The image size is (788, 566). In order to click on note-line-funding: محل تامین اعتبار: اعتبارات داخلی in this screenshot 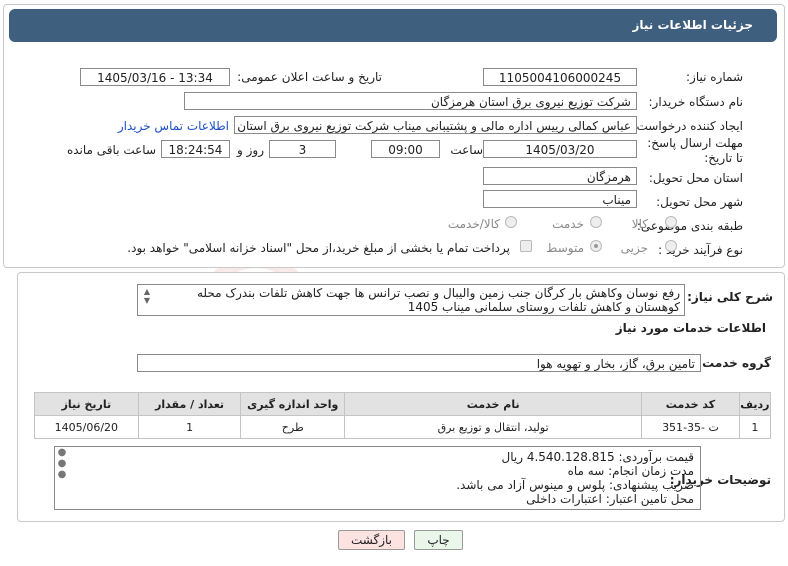, I will do `click(610, 499)`.